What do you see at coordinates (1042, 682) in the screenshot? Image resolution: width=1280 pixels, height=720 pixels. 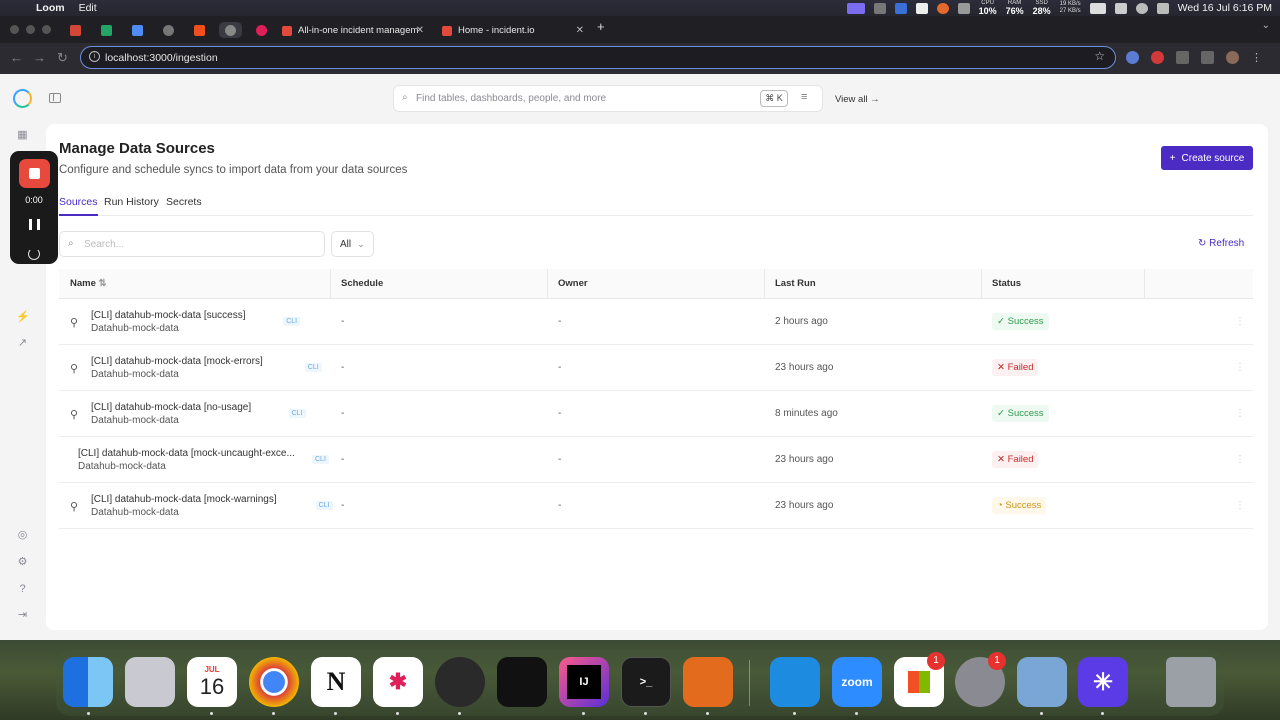 I see `preview-icon` at bounding box center [1042, 682].